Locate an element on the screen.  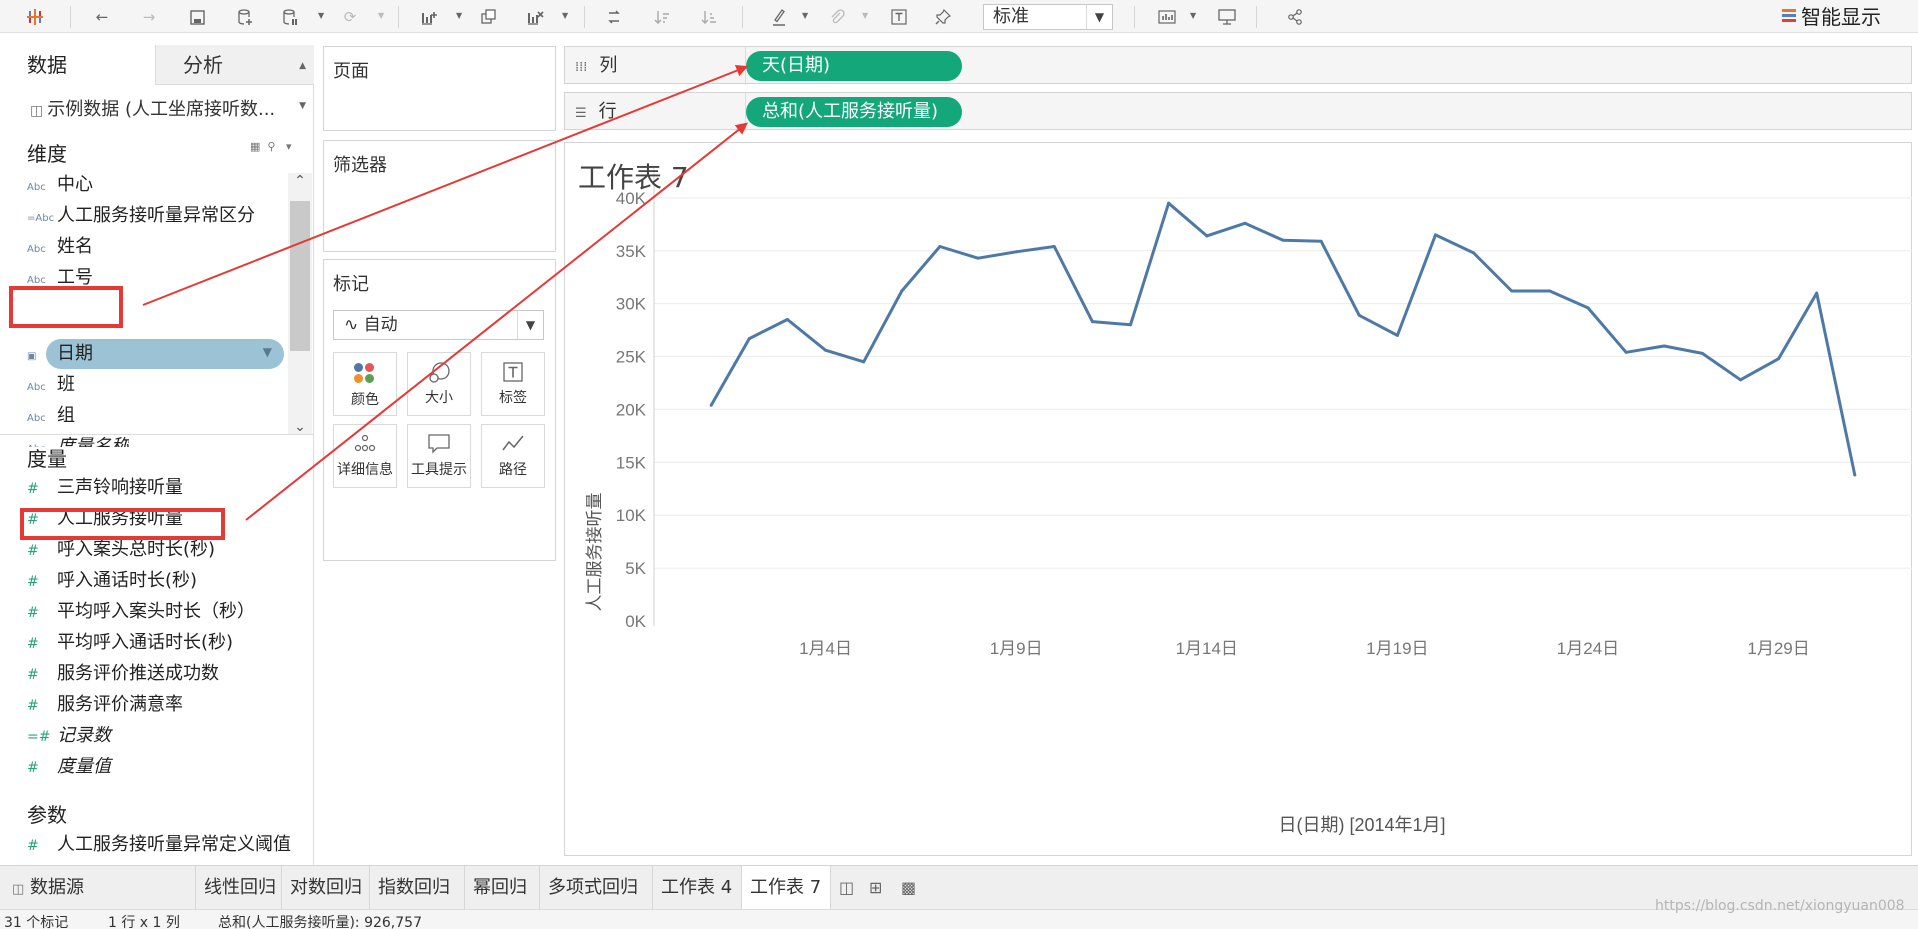
status-marks: 31 个标记 is located at coordinates (36, 922).